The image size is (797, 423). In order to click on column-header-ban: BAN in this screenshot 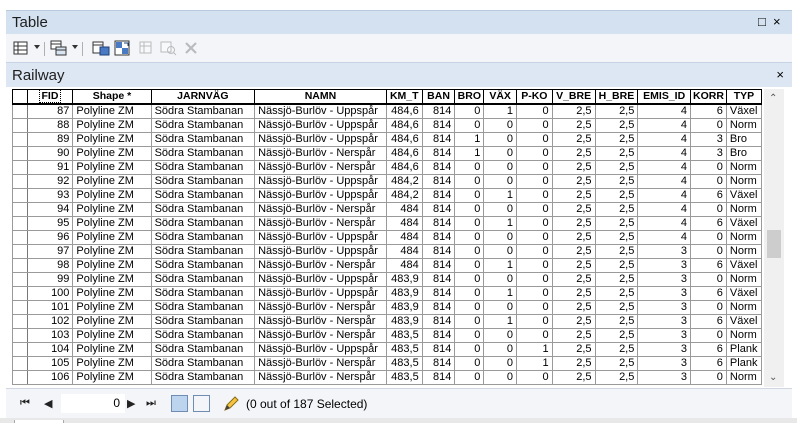, I will do `click(438, 97)`.